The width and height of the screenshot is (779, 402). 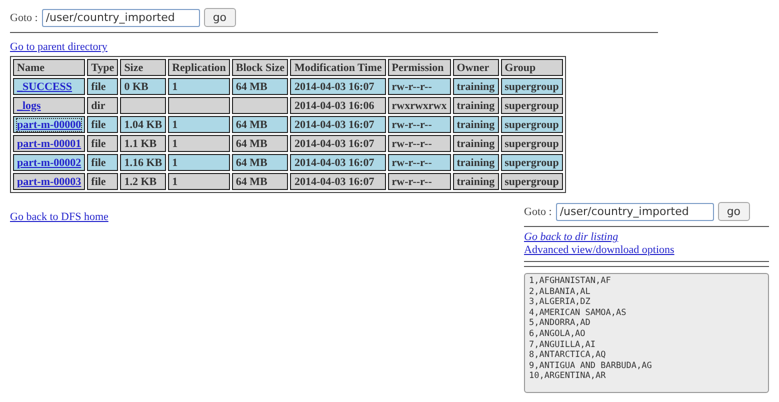 What do you see at coordinates (102, 105) in the screenshot?
I see `table-cell: dir` at bounding box center [102, 105].